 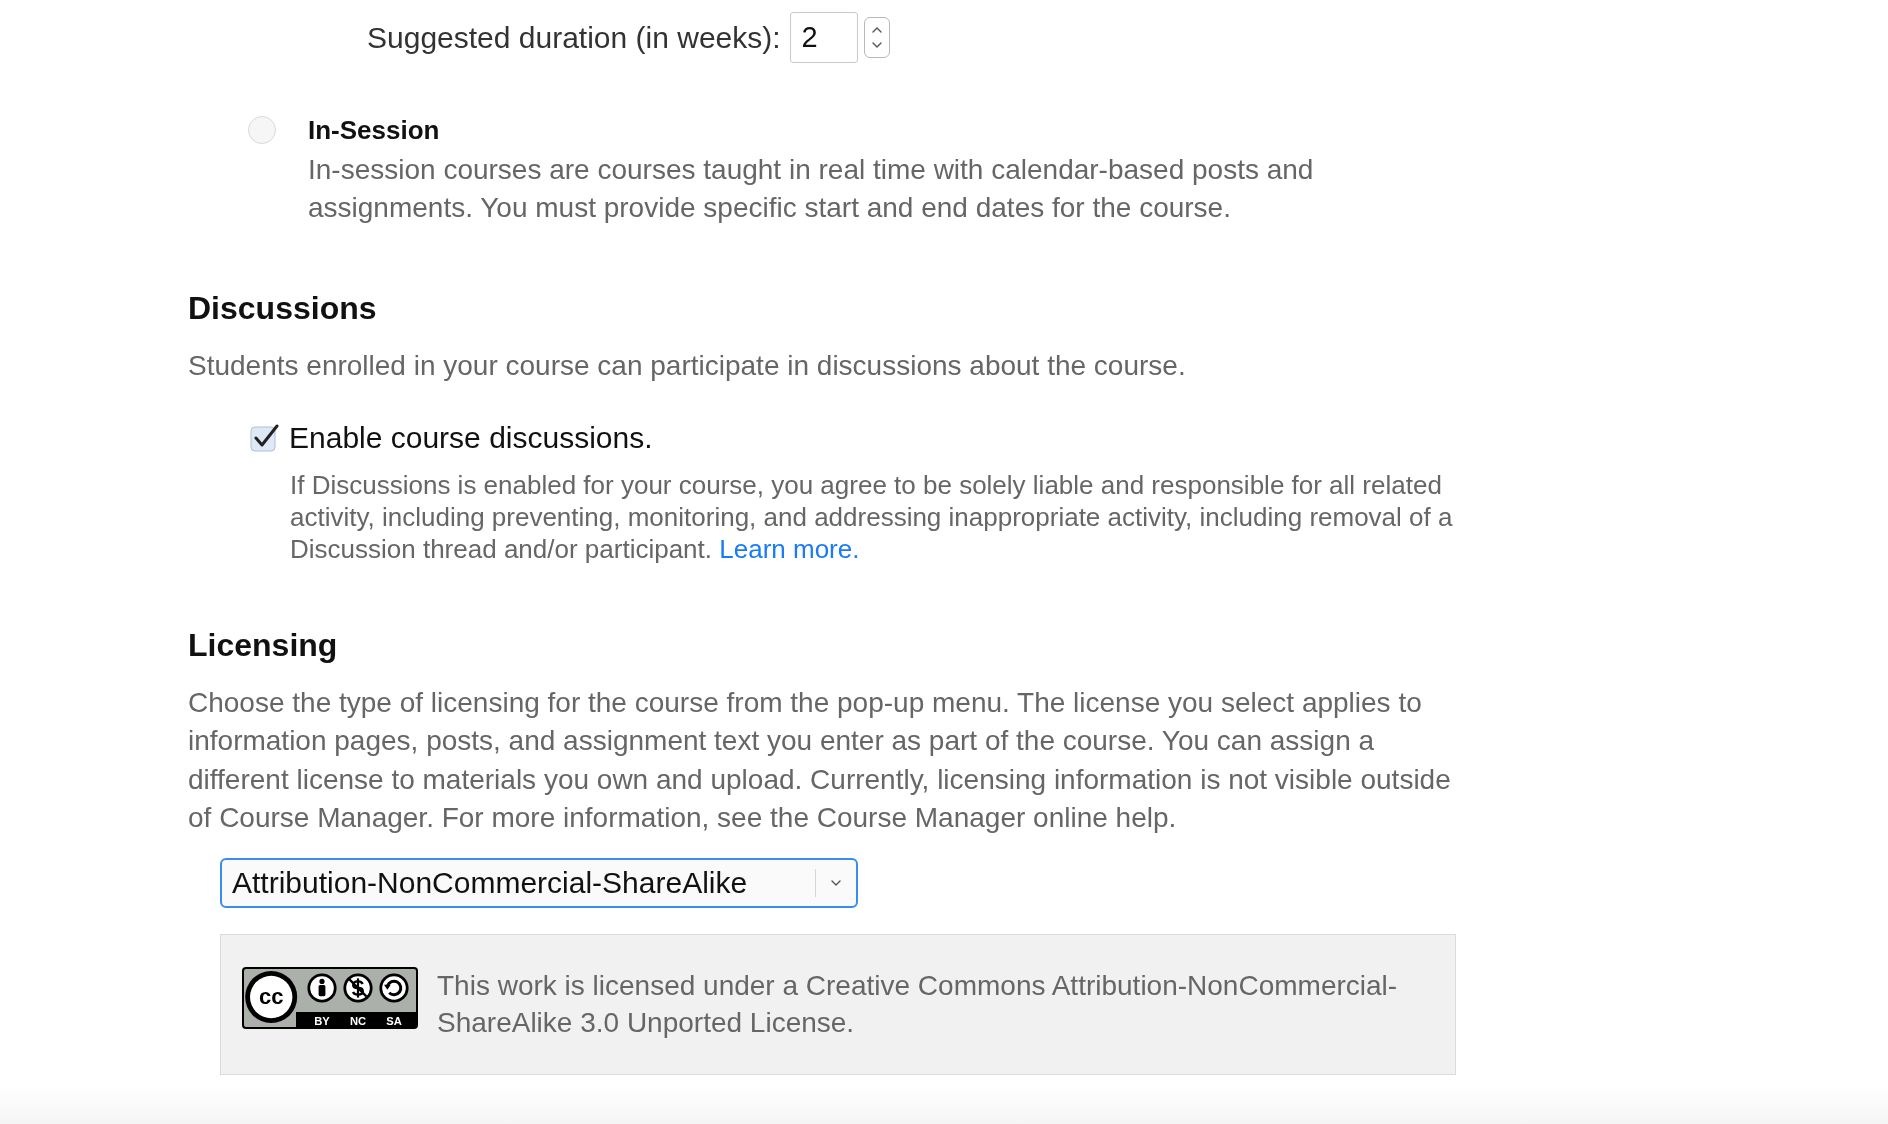 I want to click on section-description: Students enrolled in your course can participate in discussions about the course., so click(x=687, y=366).